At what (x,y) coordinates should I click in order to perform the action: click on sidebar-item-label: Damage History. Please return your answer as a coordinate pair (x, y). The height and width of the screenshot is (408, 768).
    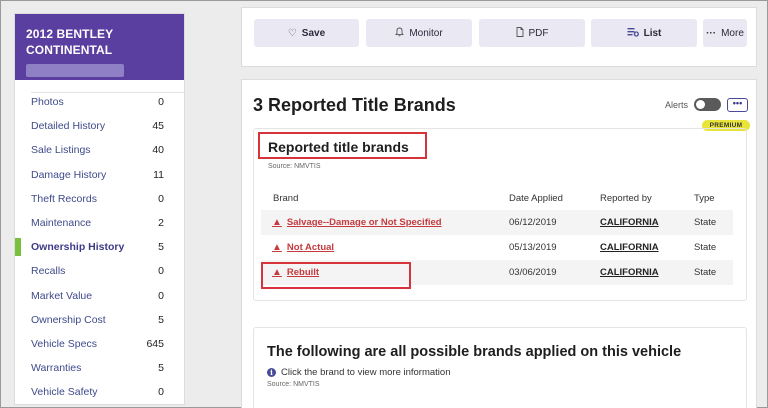
    Looking at the image, I should click on (69, 174).